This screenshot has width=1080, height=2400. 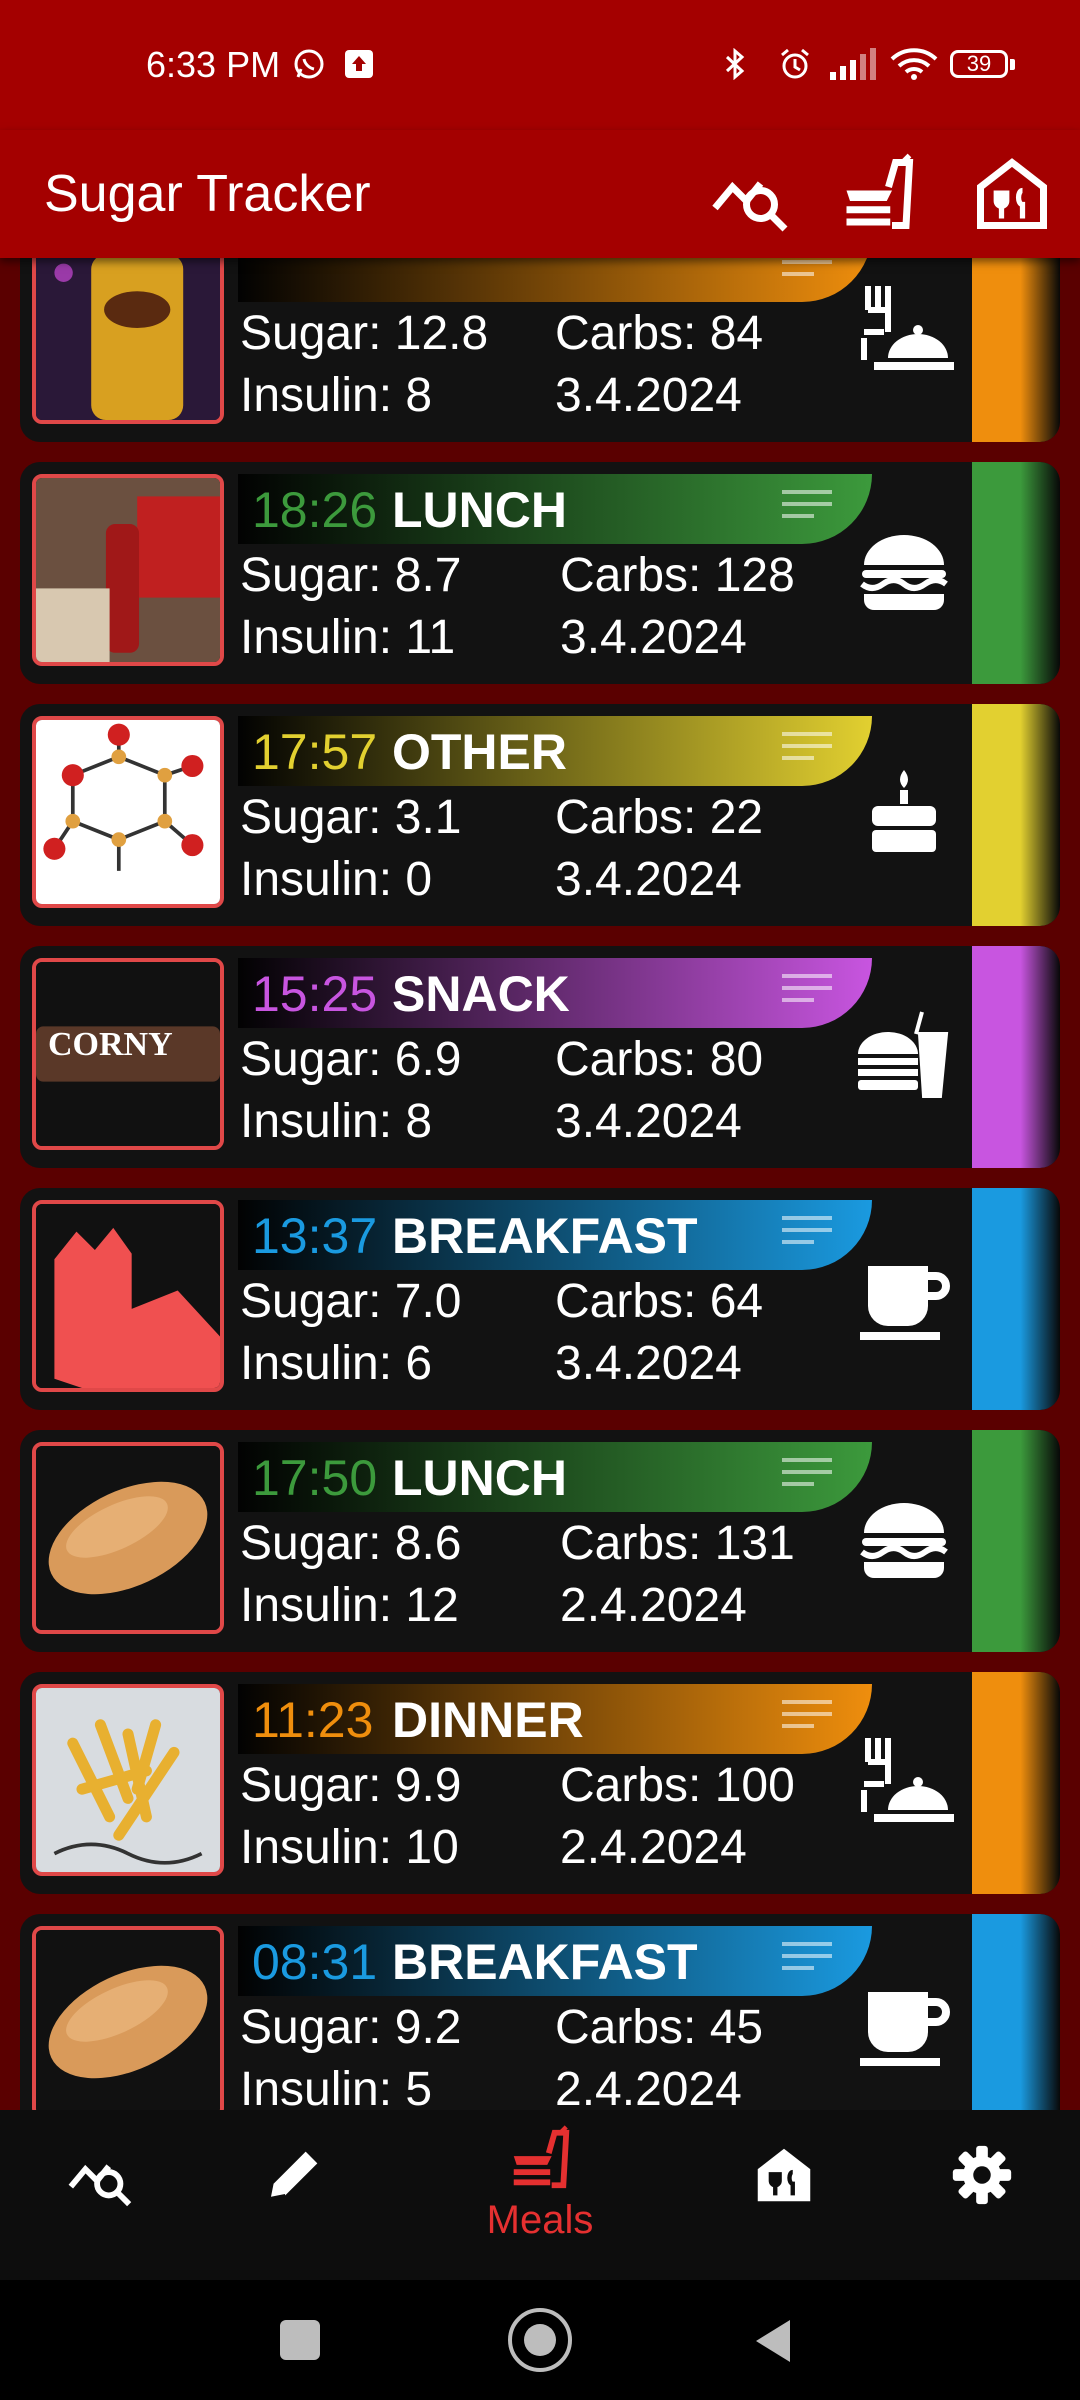 I want to click on meal-sugar: Sugar: 6.9, so click(x=351, y=1059).